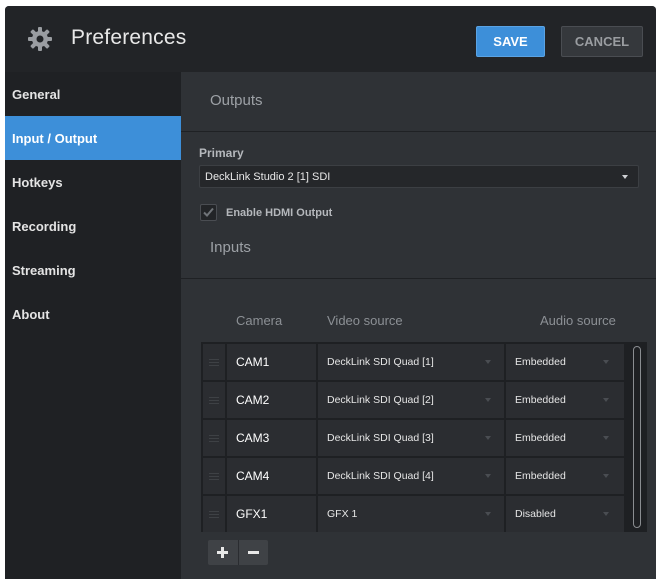  What do you see at coordinates (342, 514) in the screenshot?
I see `video-source-value: GFX 1` at bounding box center [342, 514].